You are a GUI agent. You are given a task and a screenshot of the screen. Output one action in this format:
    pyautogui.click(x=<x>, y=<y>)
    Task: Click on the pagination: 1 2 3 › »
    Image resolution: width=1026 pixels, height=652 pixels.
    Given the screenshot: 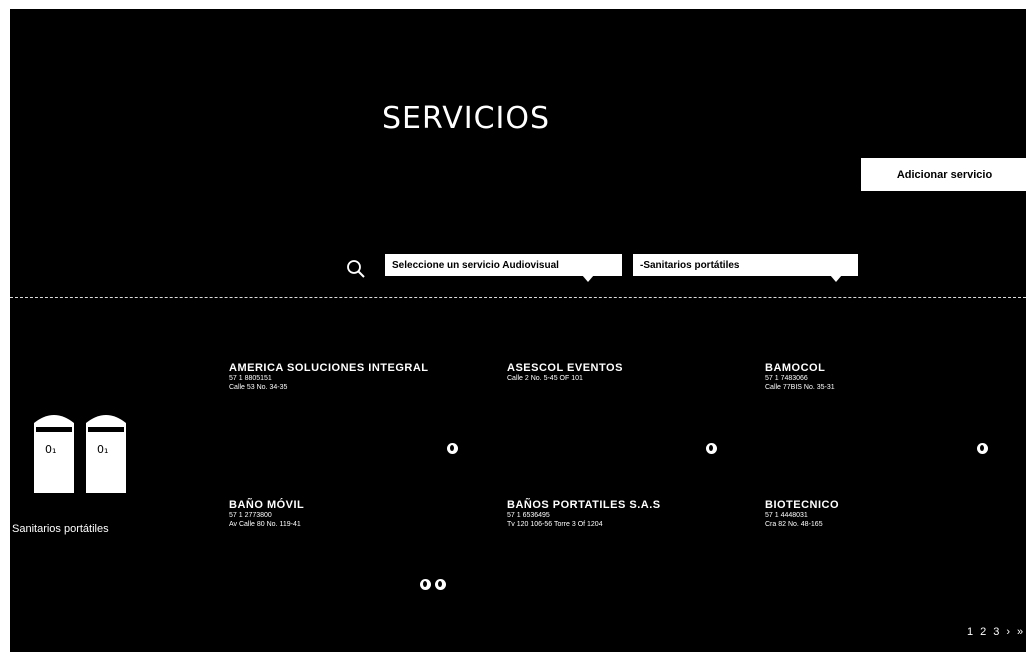 What is the action you would take?
    pyautogui.click(x=995, y=632)
    